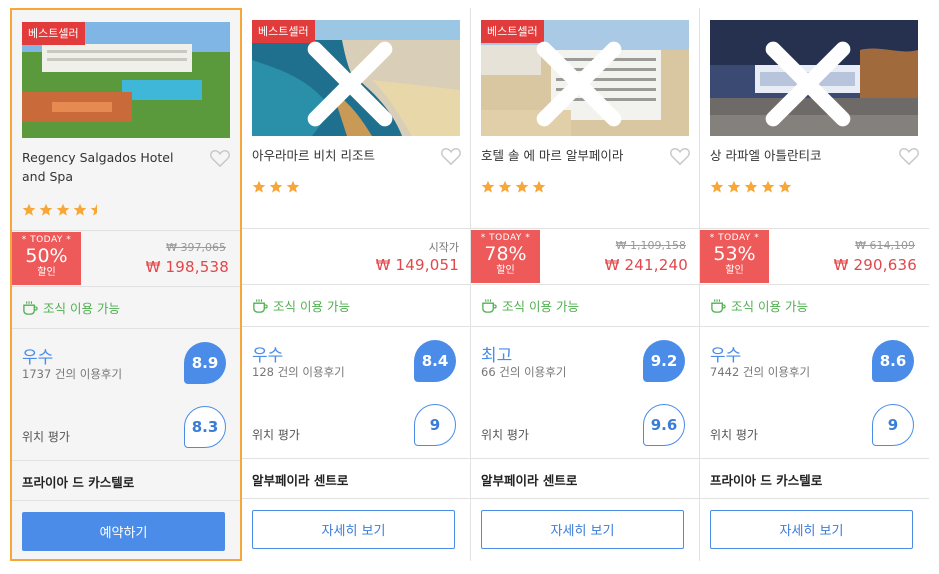 This screenshot has height=574, width=939. Describe the element at coordinates (72, 374) in the screenshot. I see `review-count: 1737 건의 이용후기` at that location.